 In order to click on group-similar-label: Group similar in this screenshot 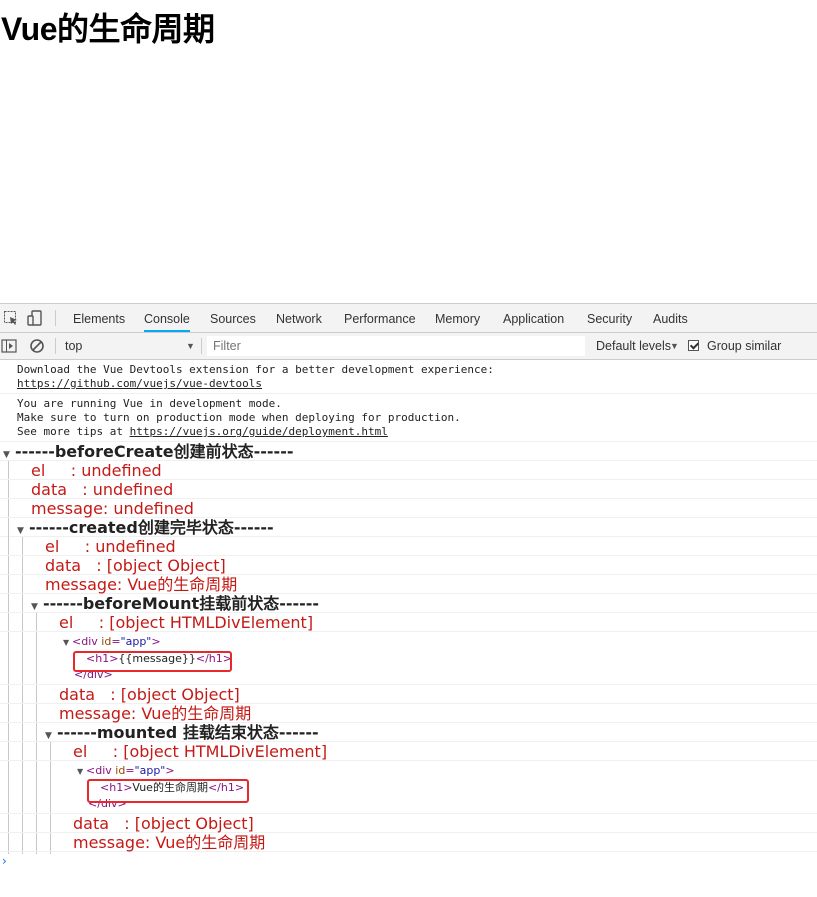, I will do `click(744, 346)`.